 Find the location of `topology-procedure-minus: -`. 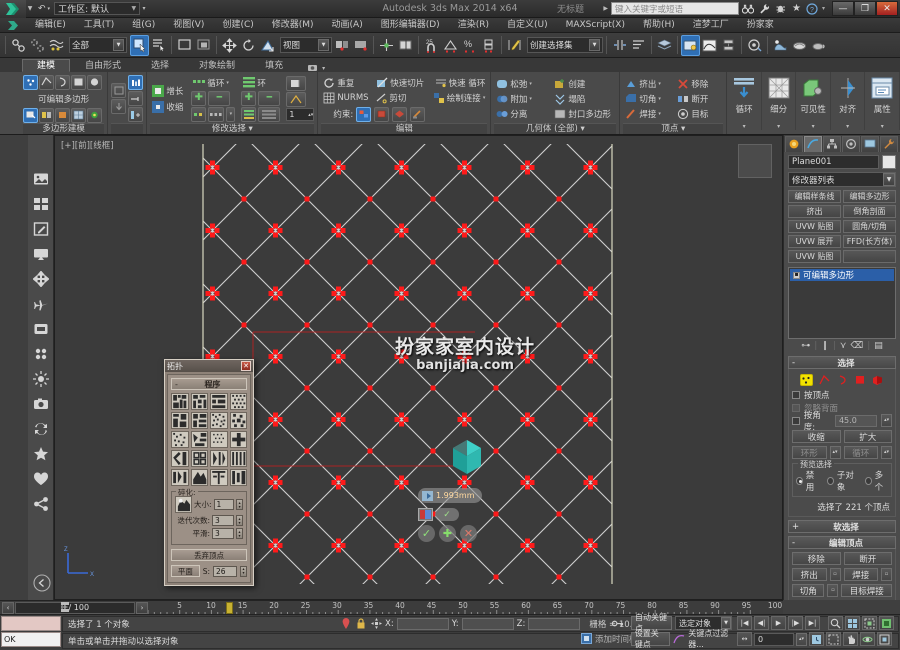

topology-procedure-minus: - is located at coordinates (176, 384).